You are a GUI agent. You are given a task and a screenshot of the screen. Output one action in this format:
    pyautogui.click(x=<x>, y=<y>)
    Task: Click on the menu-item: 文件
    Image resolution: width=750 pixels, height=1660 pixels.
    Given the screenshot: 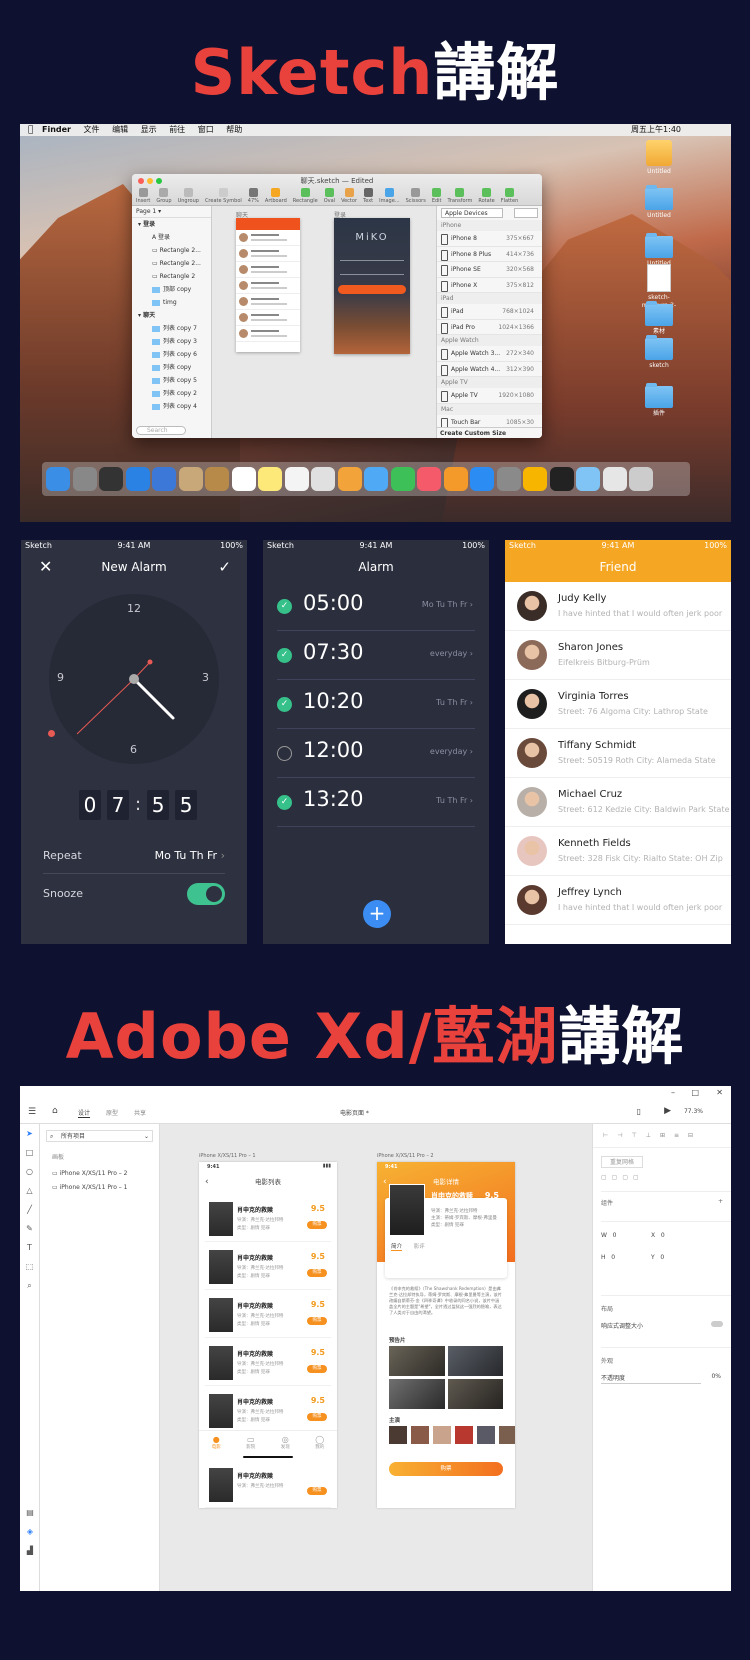 What is the action you would take?
    pyautogui.click(x=92, y=129)
    